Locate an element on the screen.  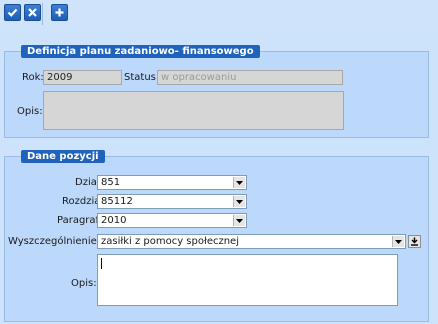
status-field: w opracowaniu is located at coordinates (250, 77).